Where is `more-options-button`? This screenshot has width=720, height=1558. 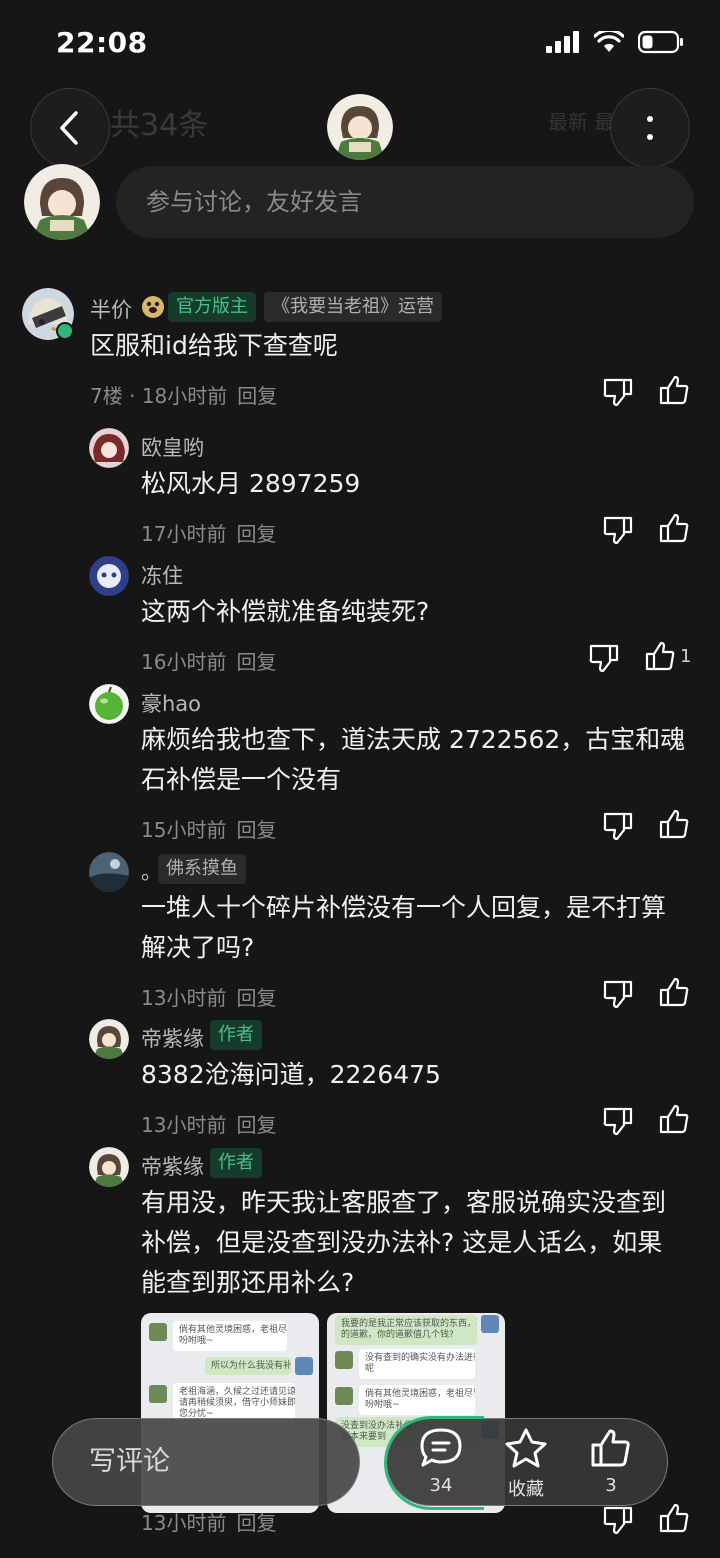 more-options-button is located at coordinates (650, 128).